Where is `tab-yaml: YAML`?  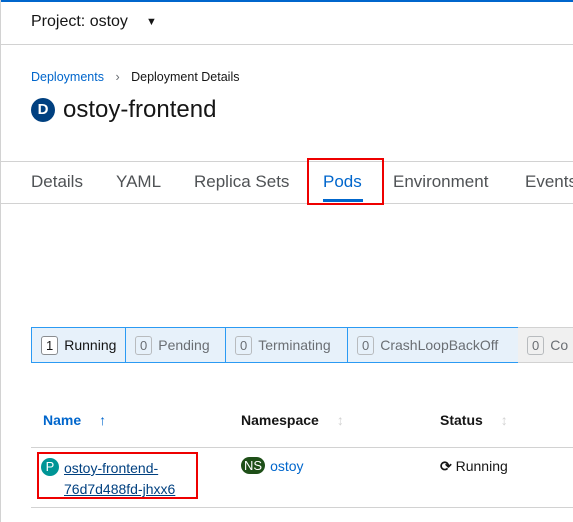 tab-yaml: YAML is located at coordinates (138, 182).